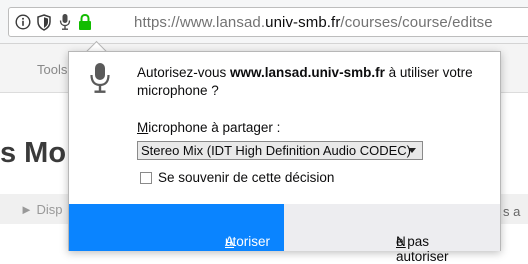  Describe the element at coordinates (184, 72) in the screenshot. I see `message-before: Autorisez-vous` at that location.